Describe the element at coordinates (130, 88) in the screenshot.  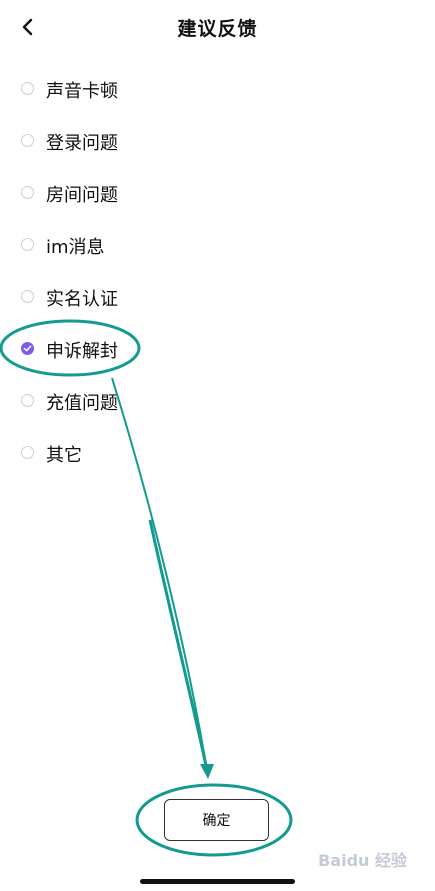
I see `option-item: 声音卡顿` at that location.